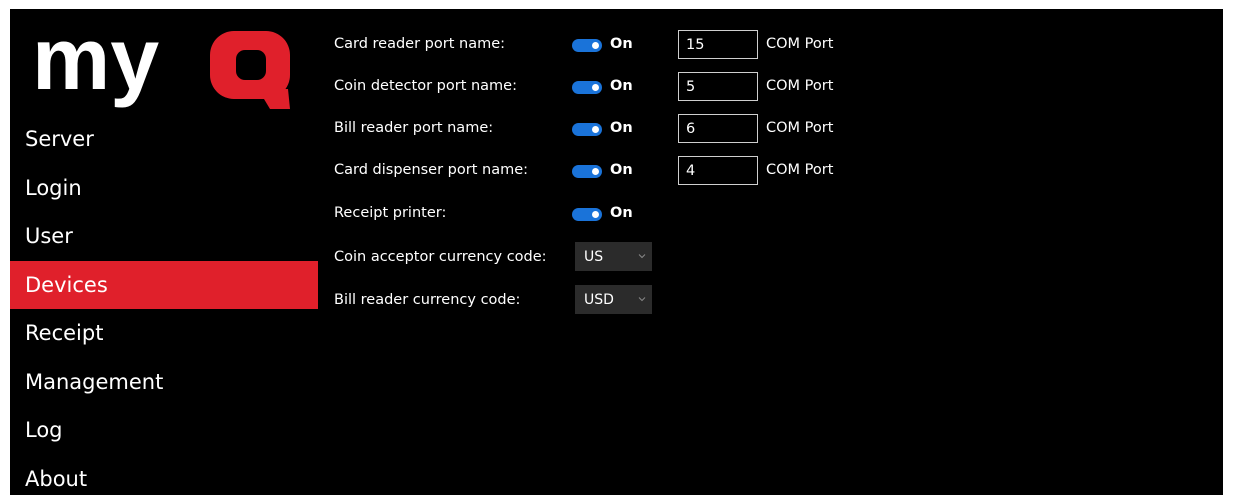 The width and height of the screenshot is (1233, 495). What do you see at coordinates (587, 45) in the screenshot?
I see `card-reader-toggle` at bounding box center [587, 45].